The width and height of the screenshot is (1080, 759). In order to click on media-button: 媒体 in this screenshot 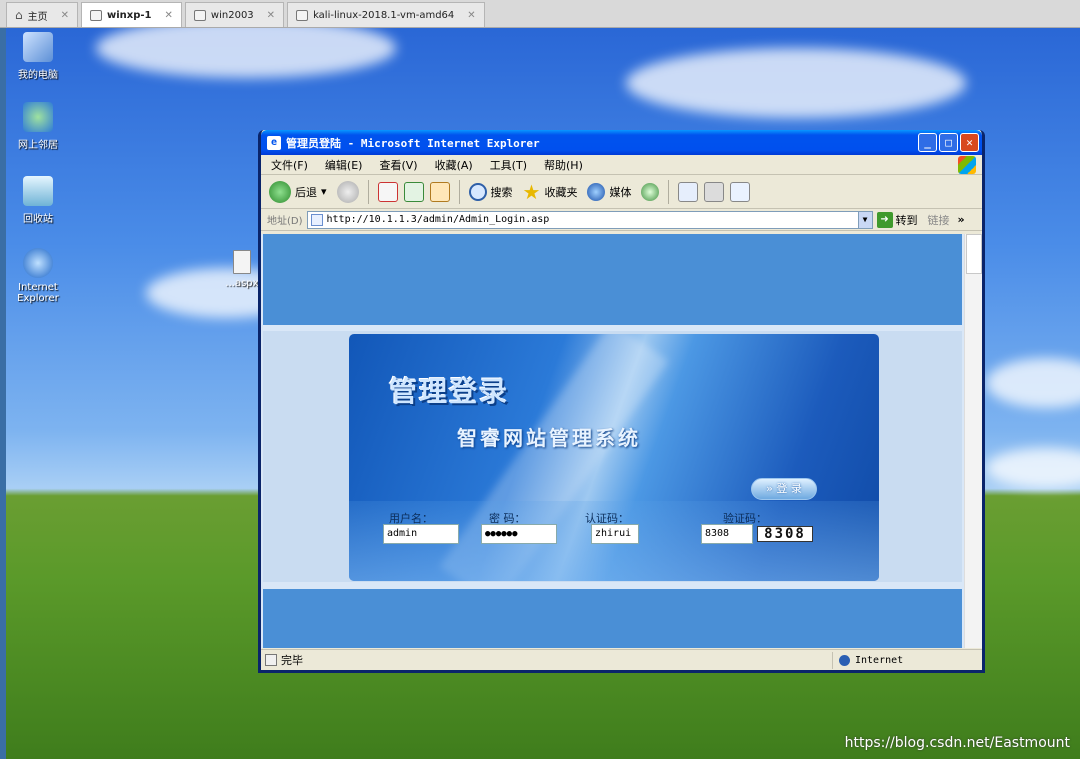, I will do `click(609, 191)`.